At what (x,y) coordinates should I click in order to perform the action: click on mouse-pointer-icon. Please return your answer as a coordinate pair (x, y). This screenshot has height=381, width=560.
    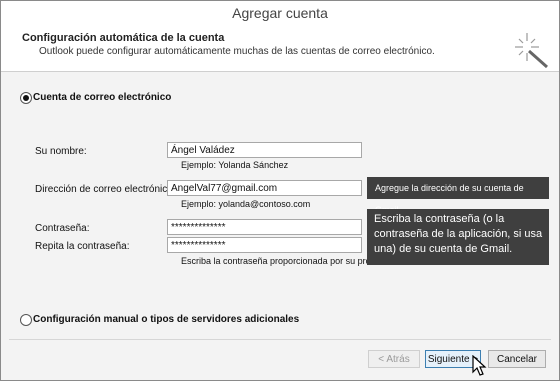
    Looking at the image, I should click on (479, 365).